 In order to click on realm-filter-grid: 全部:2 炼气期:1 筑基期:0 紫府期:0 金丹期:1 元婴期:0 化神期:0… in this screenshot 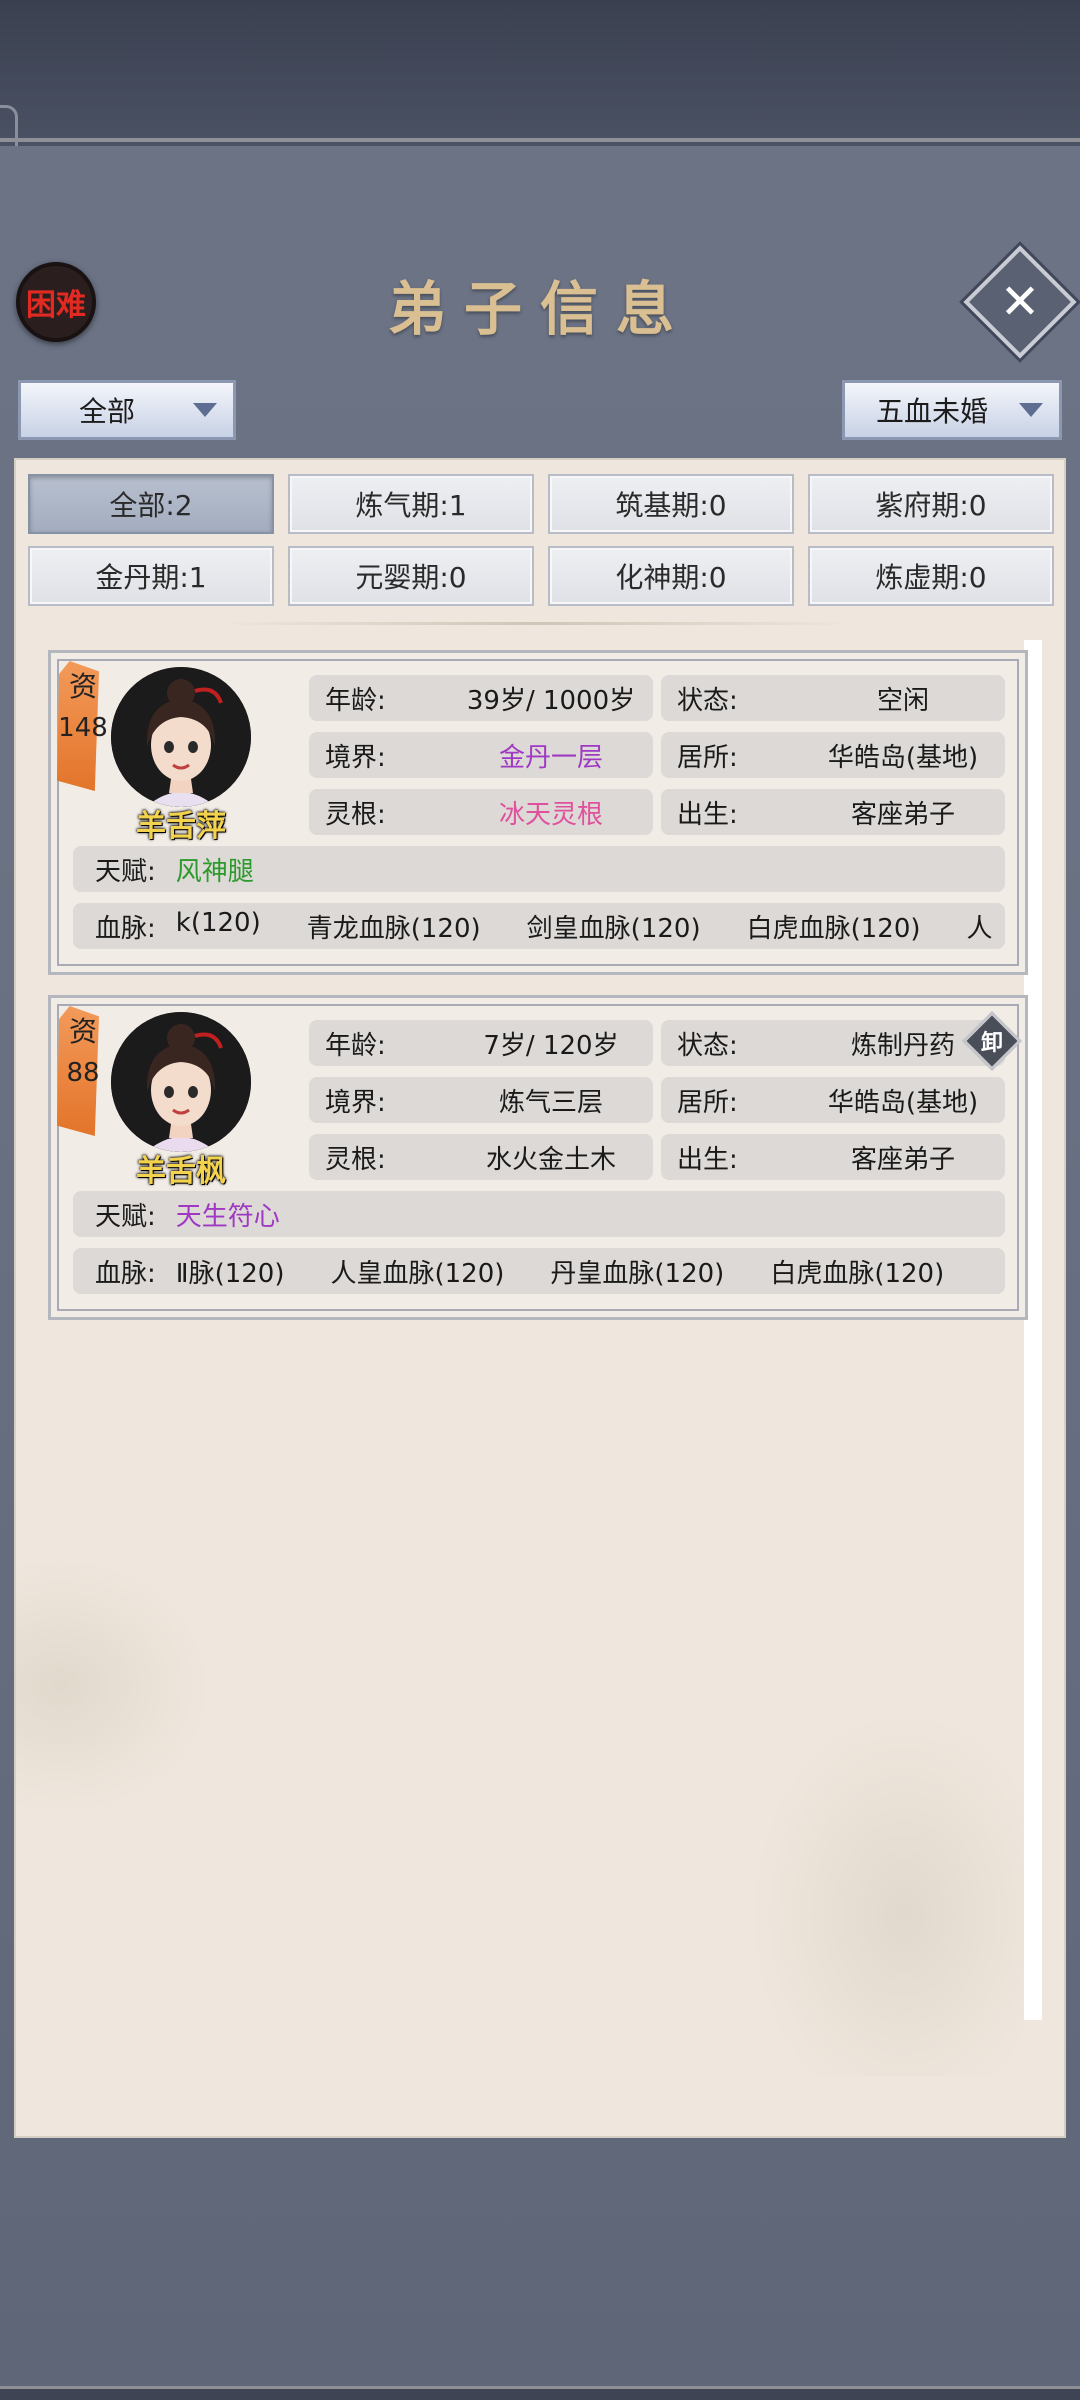, I will do `click(546, 540)`.